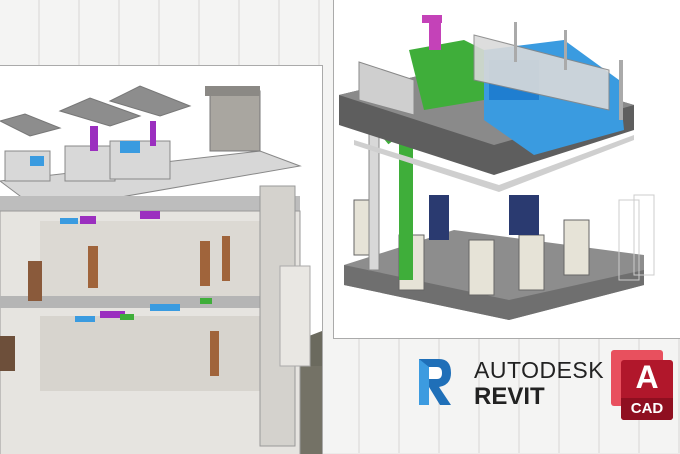 The image size is (680, 454). What do you see at coordinates (435, 382) in the screenshot?
I see `revit-r-icon` at bounding box center [435, 382].